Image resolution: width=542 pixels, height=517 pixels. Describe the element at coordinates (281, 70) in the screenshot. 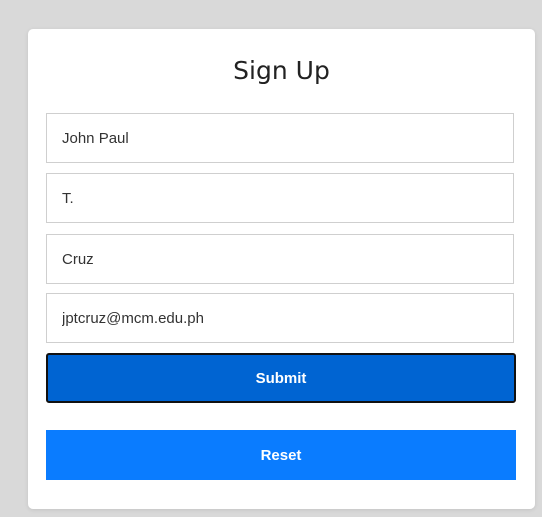

I see `form-title: Sign Up` at that location.